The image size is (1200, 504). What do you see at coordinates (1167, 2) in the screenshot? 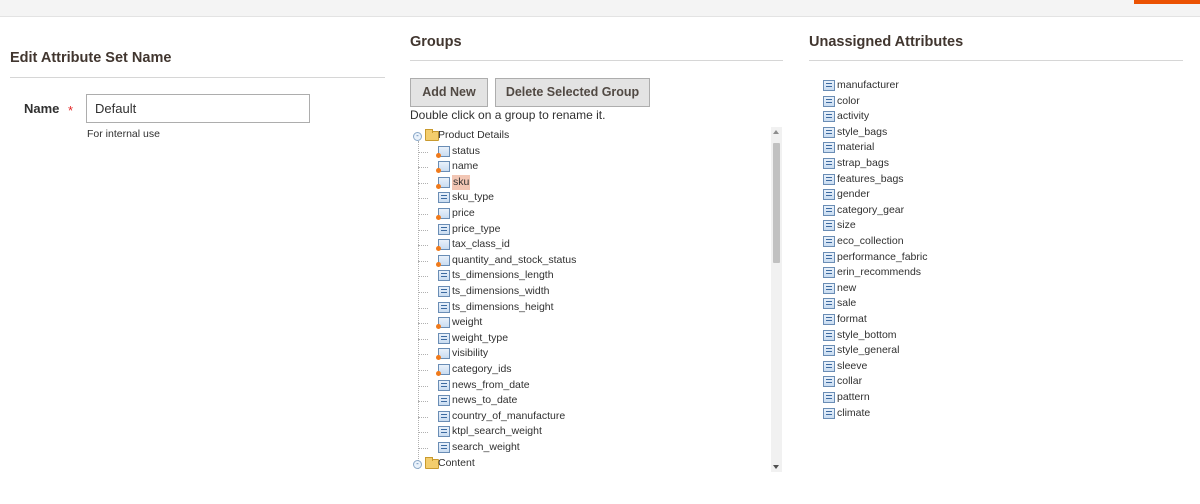
I see `save-button` at bounding box center [1167, 2].